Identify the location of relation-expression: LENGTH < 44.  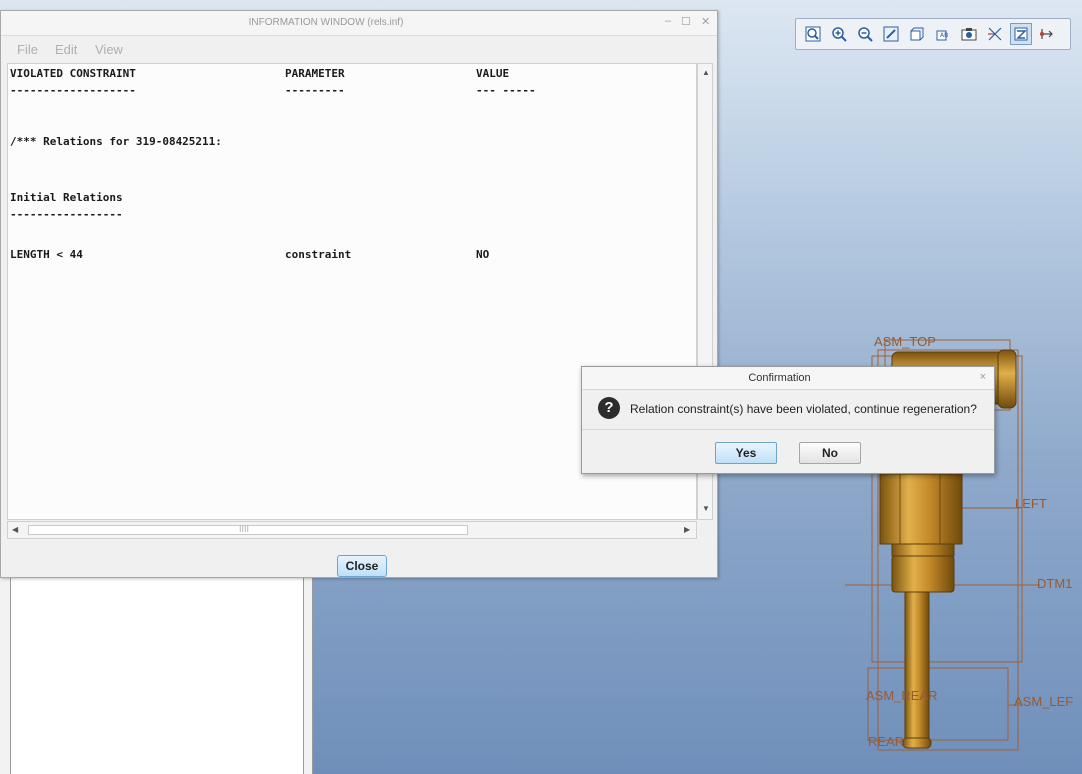
(46, 254).